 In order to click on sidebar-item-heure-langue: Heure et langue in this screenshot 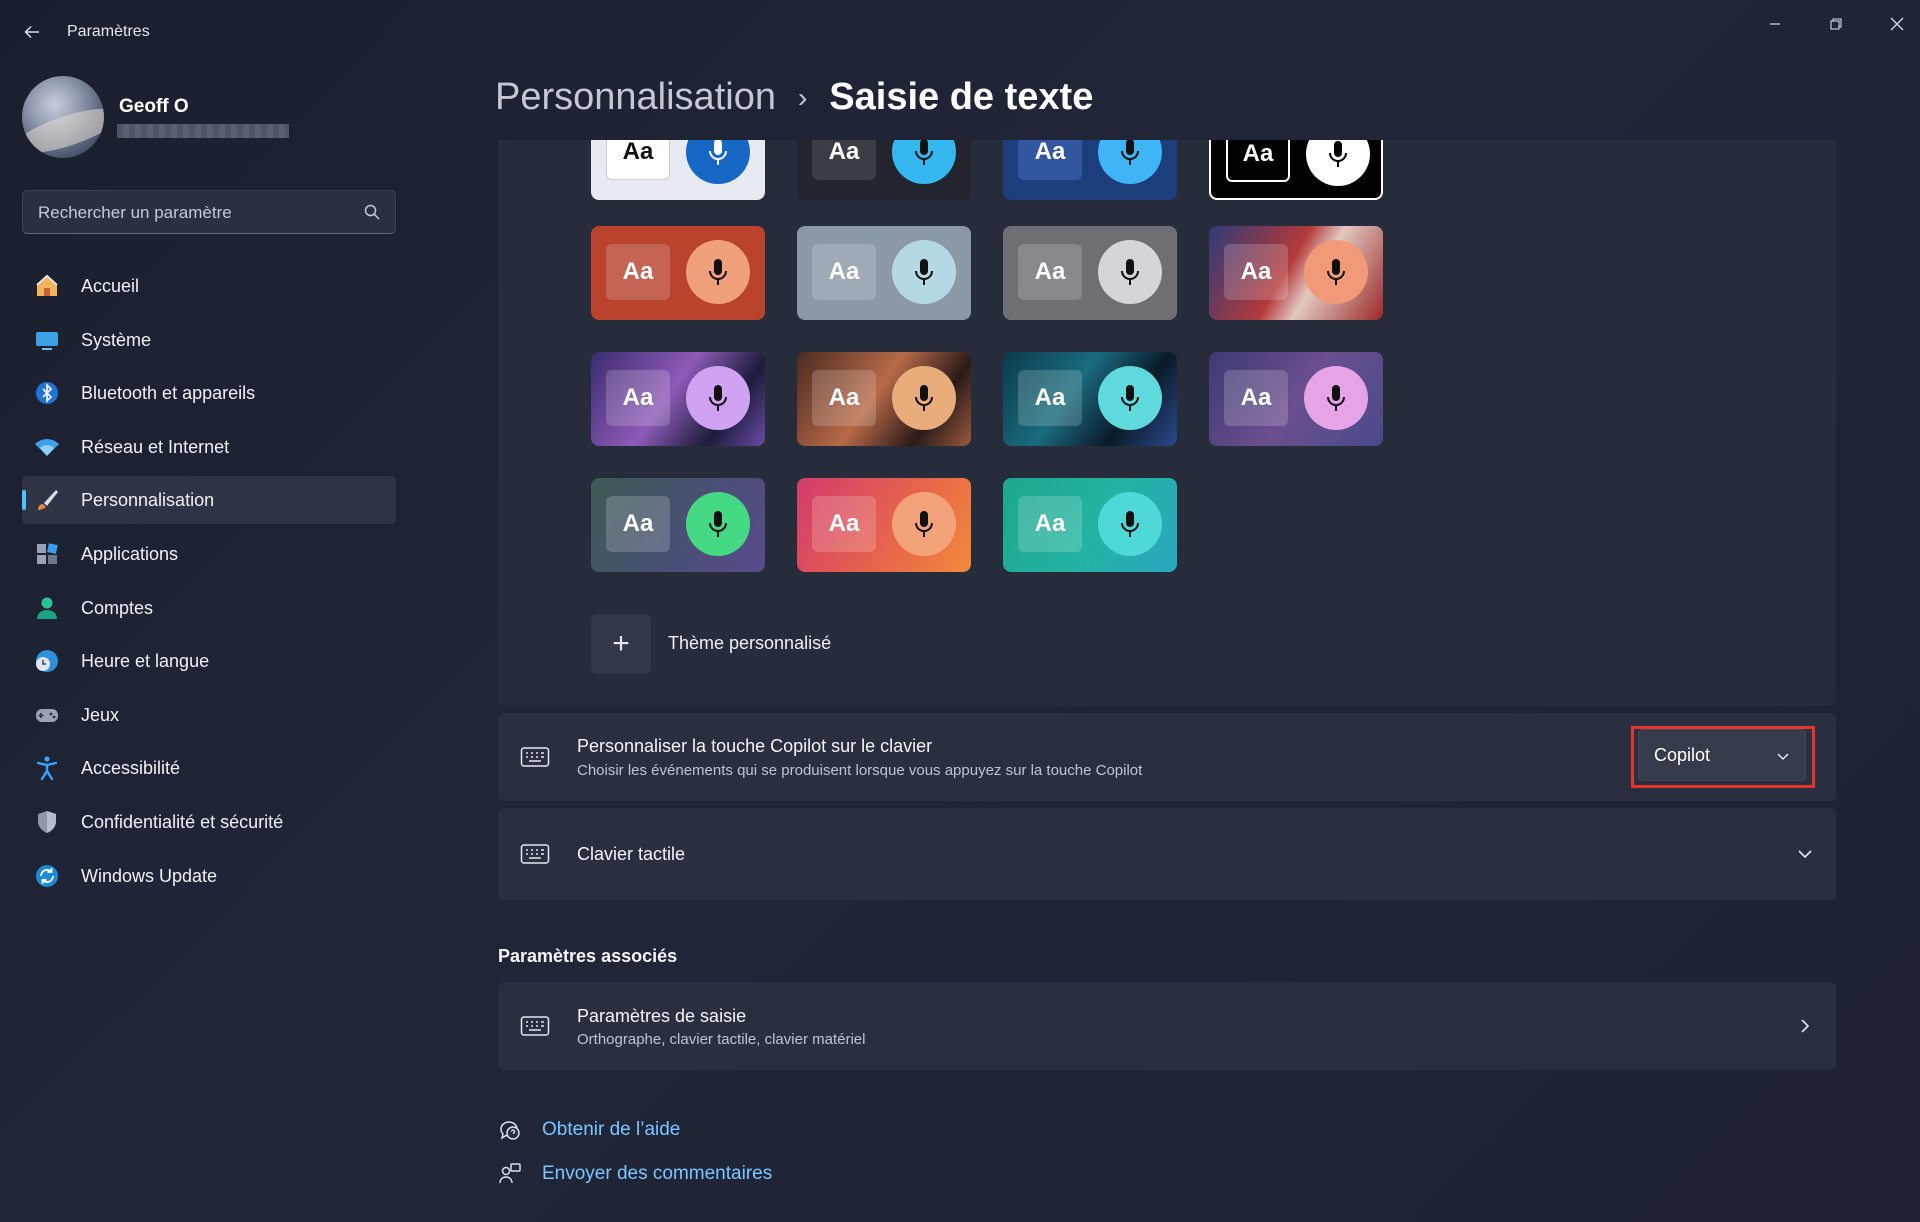, I will do `click(209, 661)`.